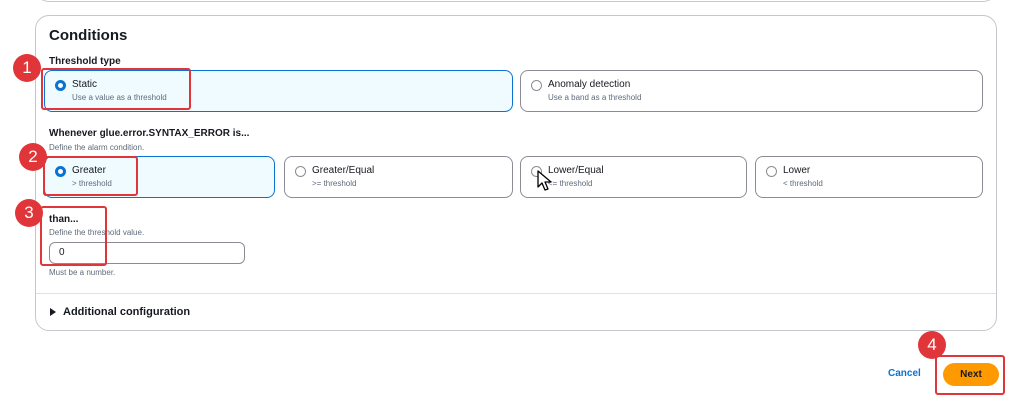  I want to click on option-label: Anomaly detection, so click(589, 84).